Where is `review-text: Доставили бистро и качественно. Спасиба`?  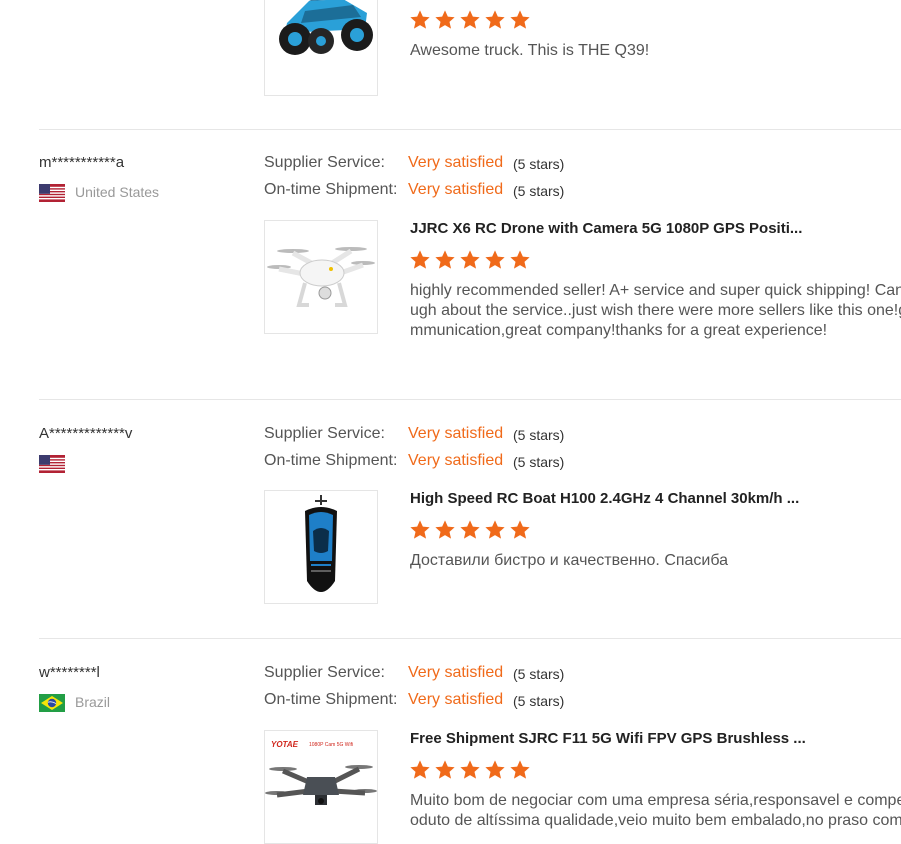 review-text: Доставили бистро и качественно. Спасиба is located at coordinates (655, 561).